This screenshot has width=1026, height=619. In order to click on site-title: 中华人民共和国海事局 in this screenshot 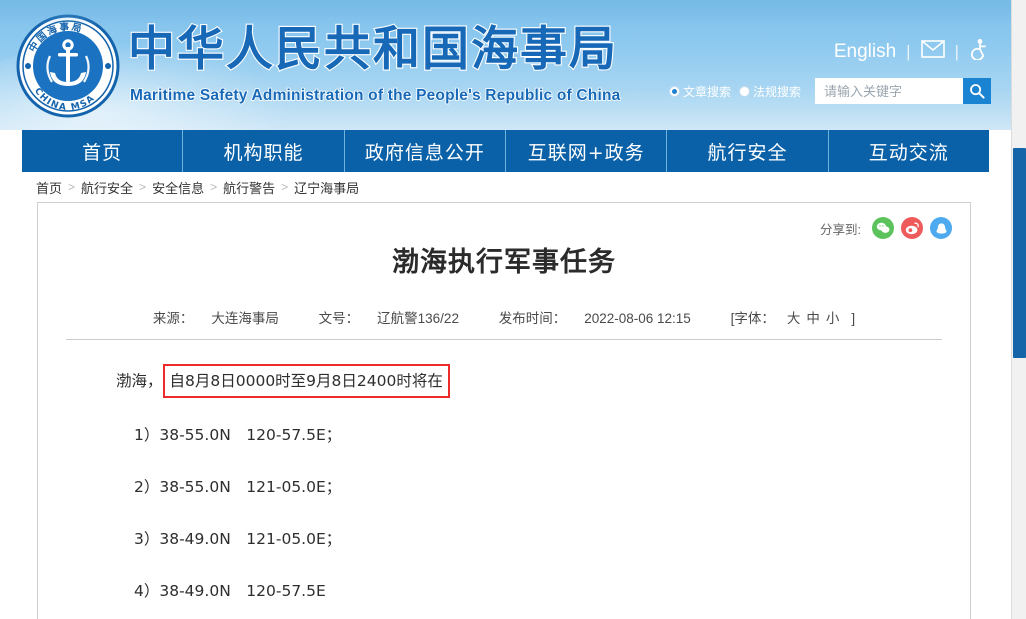, I will do `click(372, 49)`.